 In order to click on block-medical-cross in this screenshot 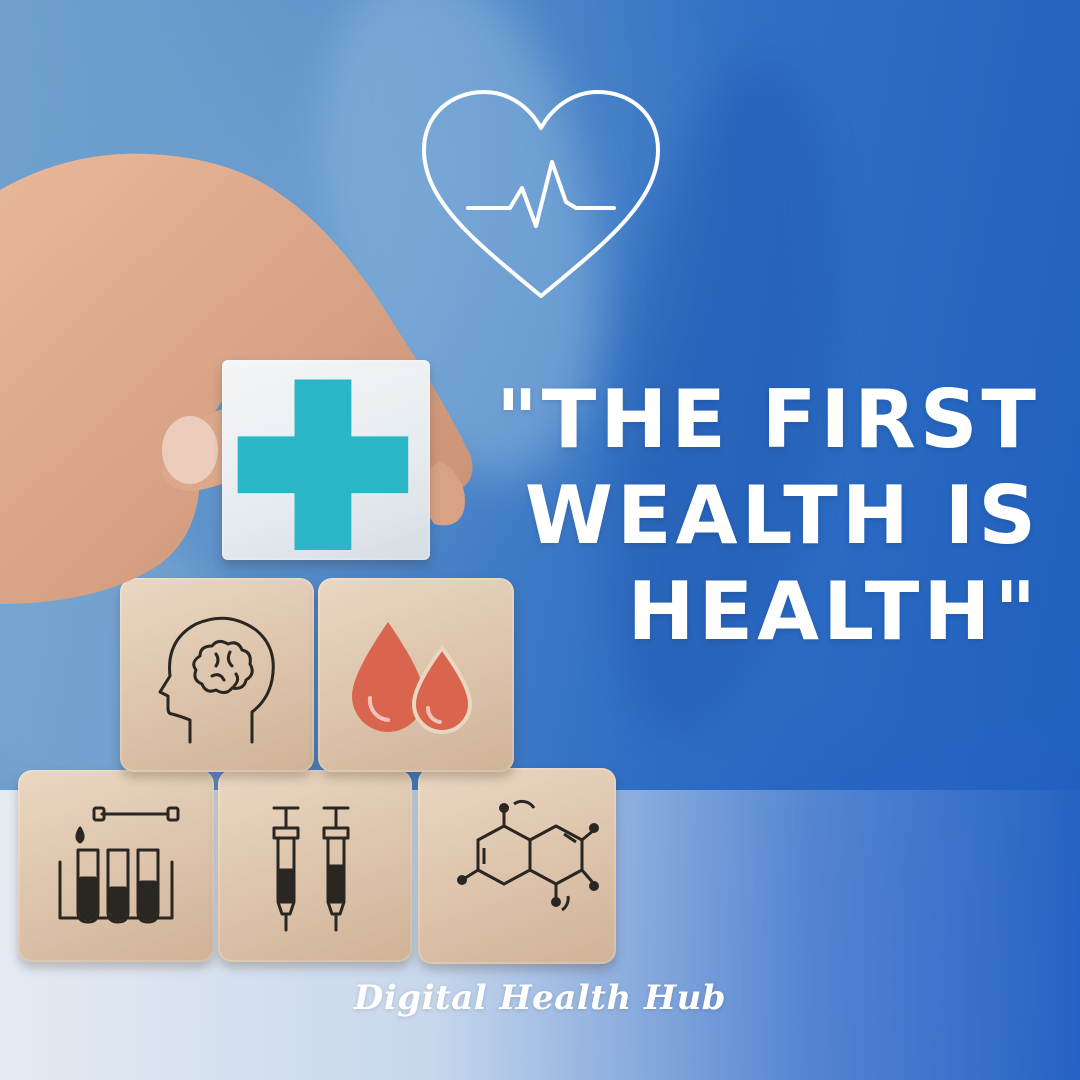, I will do `click(326, 460)`.